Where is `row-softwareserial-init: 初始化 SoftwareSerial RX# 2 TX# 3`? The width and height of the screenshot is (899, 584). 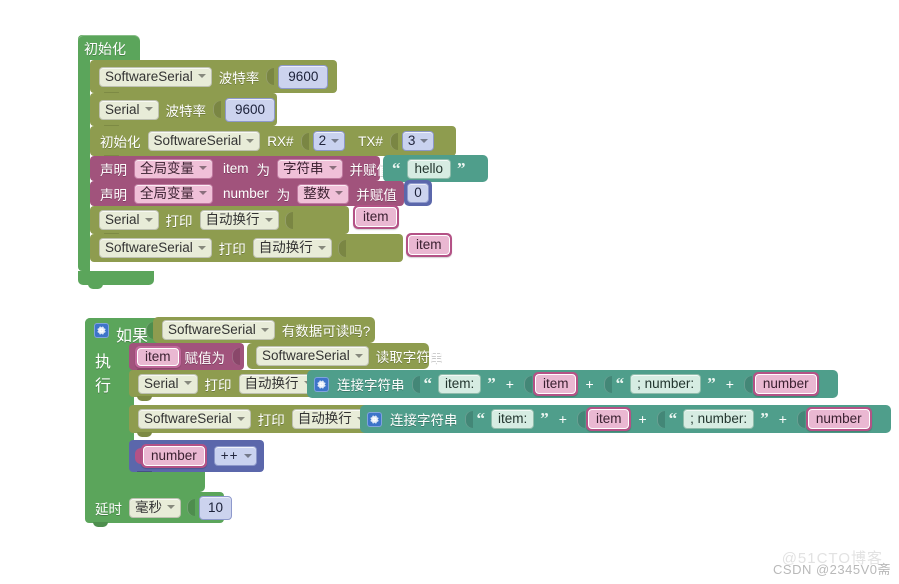
row-softwareserial-init: 初始化 SoftwareSerial RX# 2 TX# 3 is located at coordinates (273, 143).